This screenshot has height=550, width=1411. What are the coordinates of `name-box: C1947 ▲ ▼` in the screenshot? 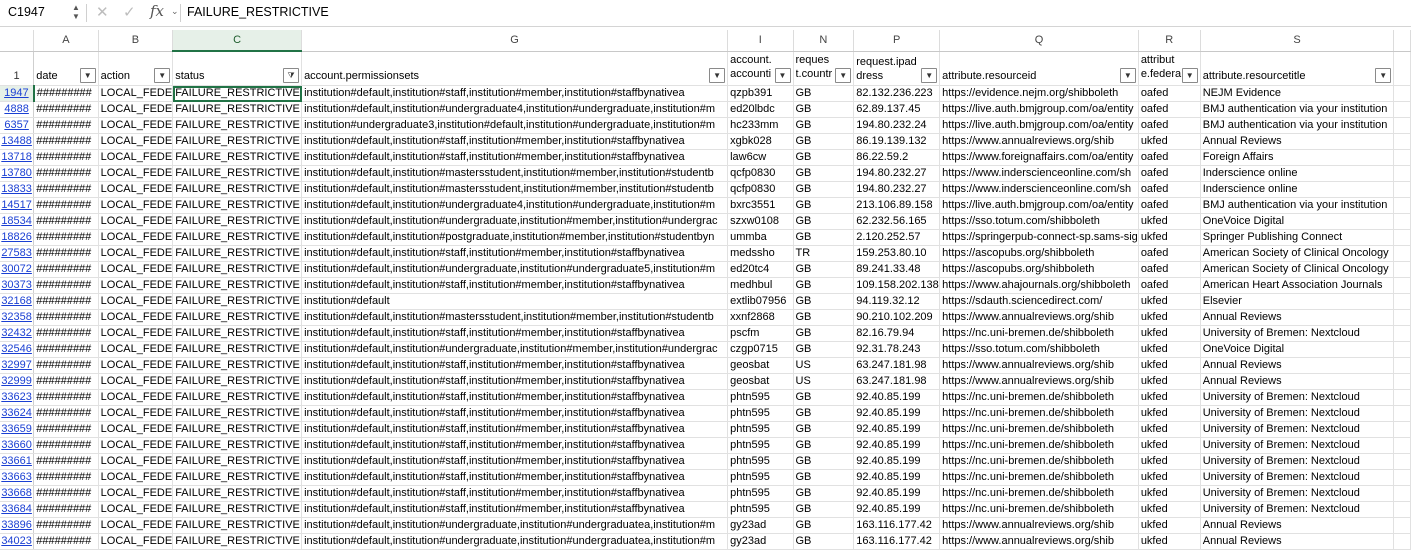 It's located at (42, 13).